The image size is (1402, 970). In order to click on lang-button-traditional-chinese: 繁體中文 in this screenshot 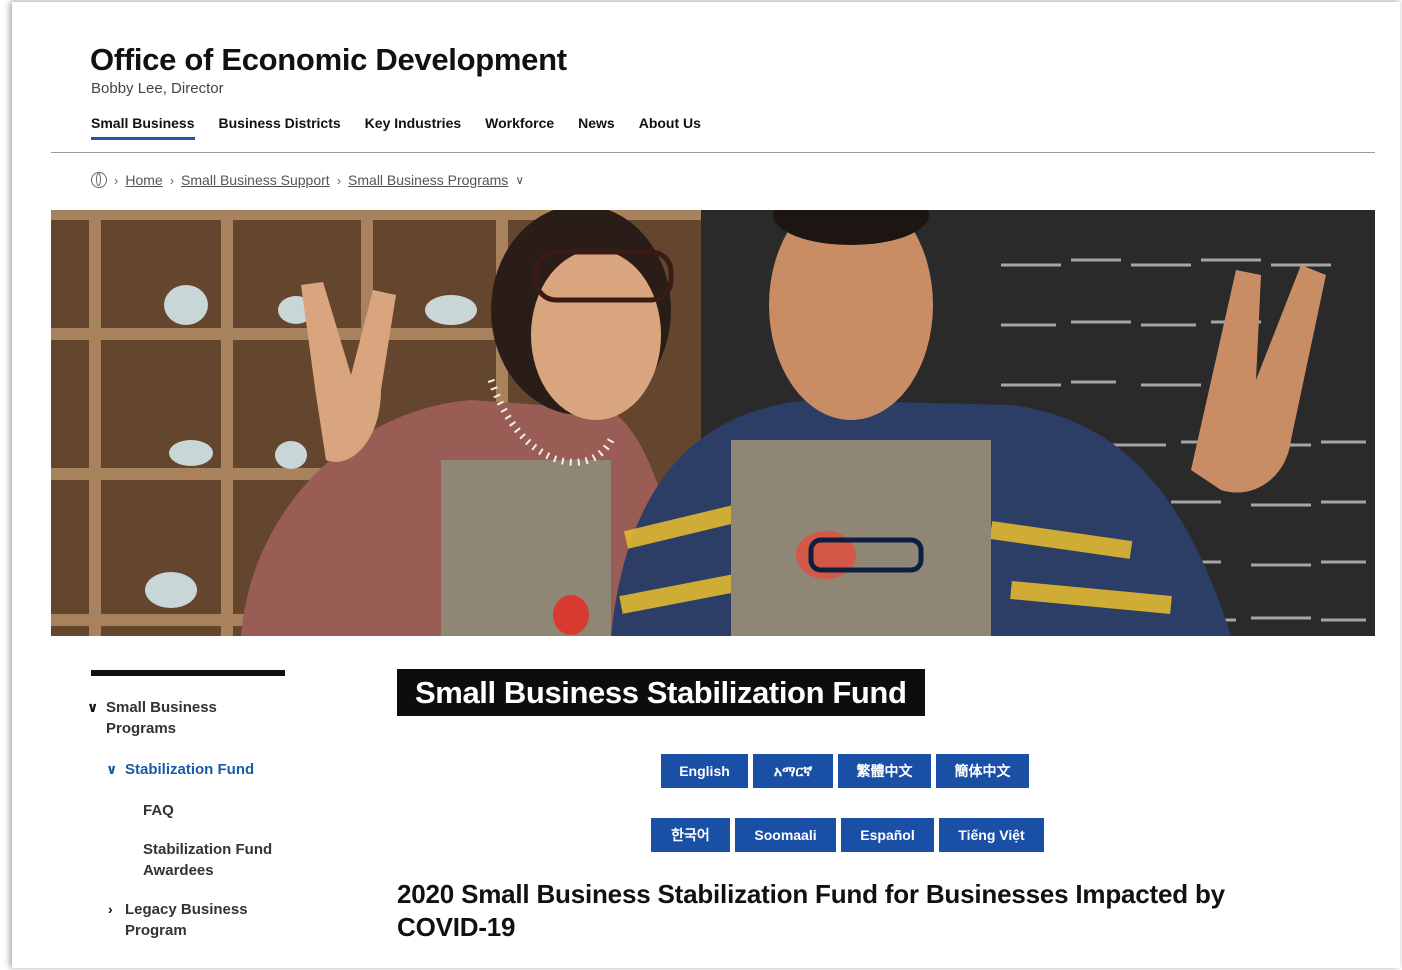, I will do `click(884, 771)`.